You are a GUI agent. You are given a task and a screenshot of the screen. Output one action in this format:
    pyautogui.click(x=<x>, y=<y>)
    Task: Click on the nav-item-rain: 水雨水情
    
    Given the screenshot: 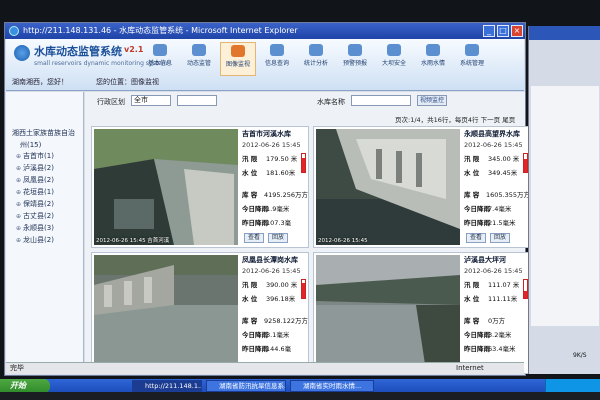 What is the action you would take?
    pyautogui.click(x=433, y=59)
    